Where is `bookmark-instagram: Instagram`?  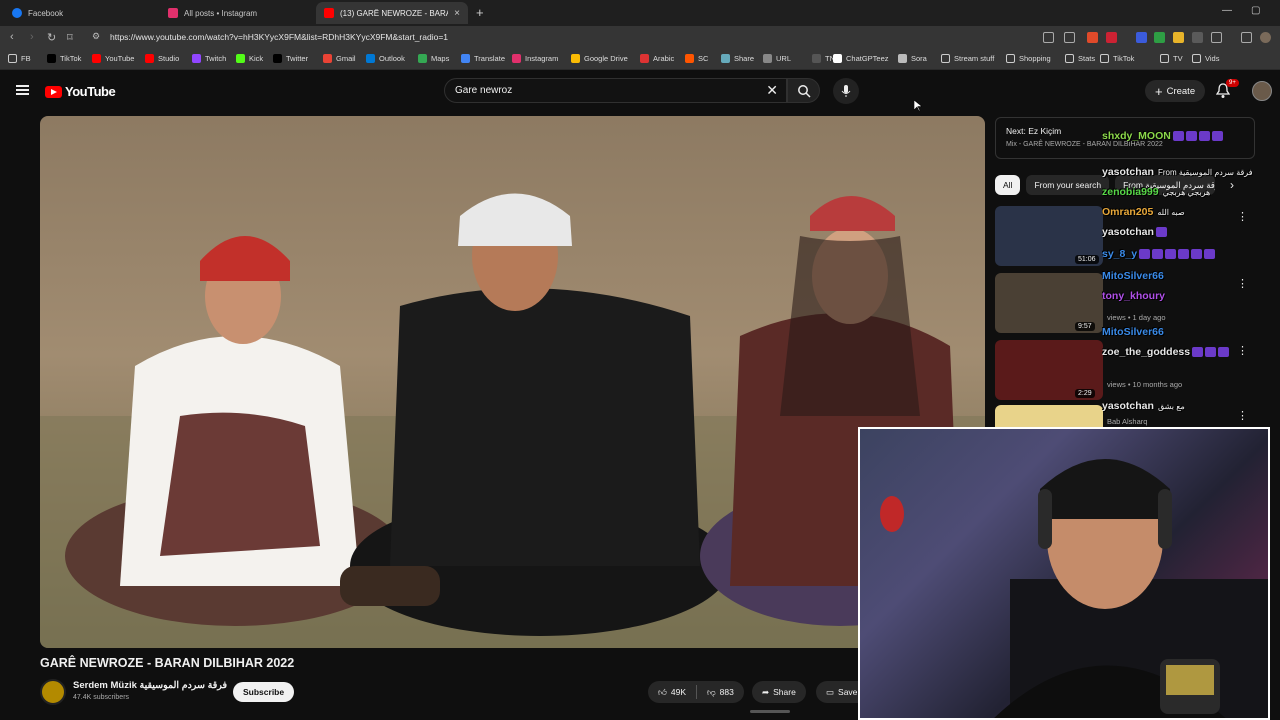
bookmark-instagram: Instagram is located at coordinates (535, 58).